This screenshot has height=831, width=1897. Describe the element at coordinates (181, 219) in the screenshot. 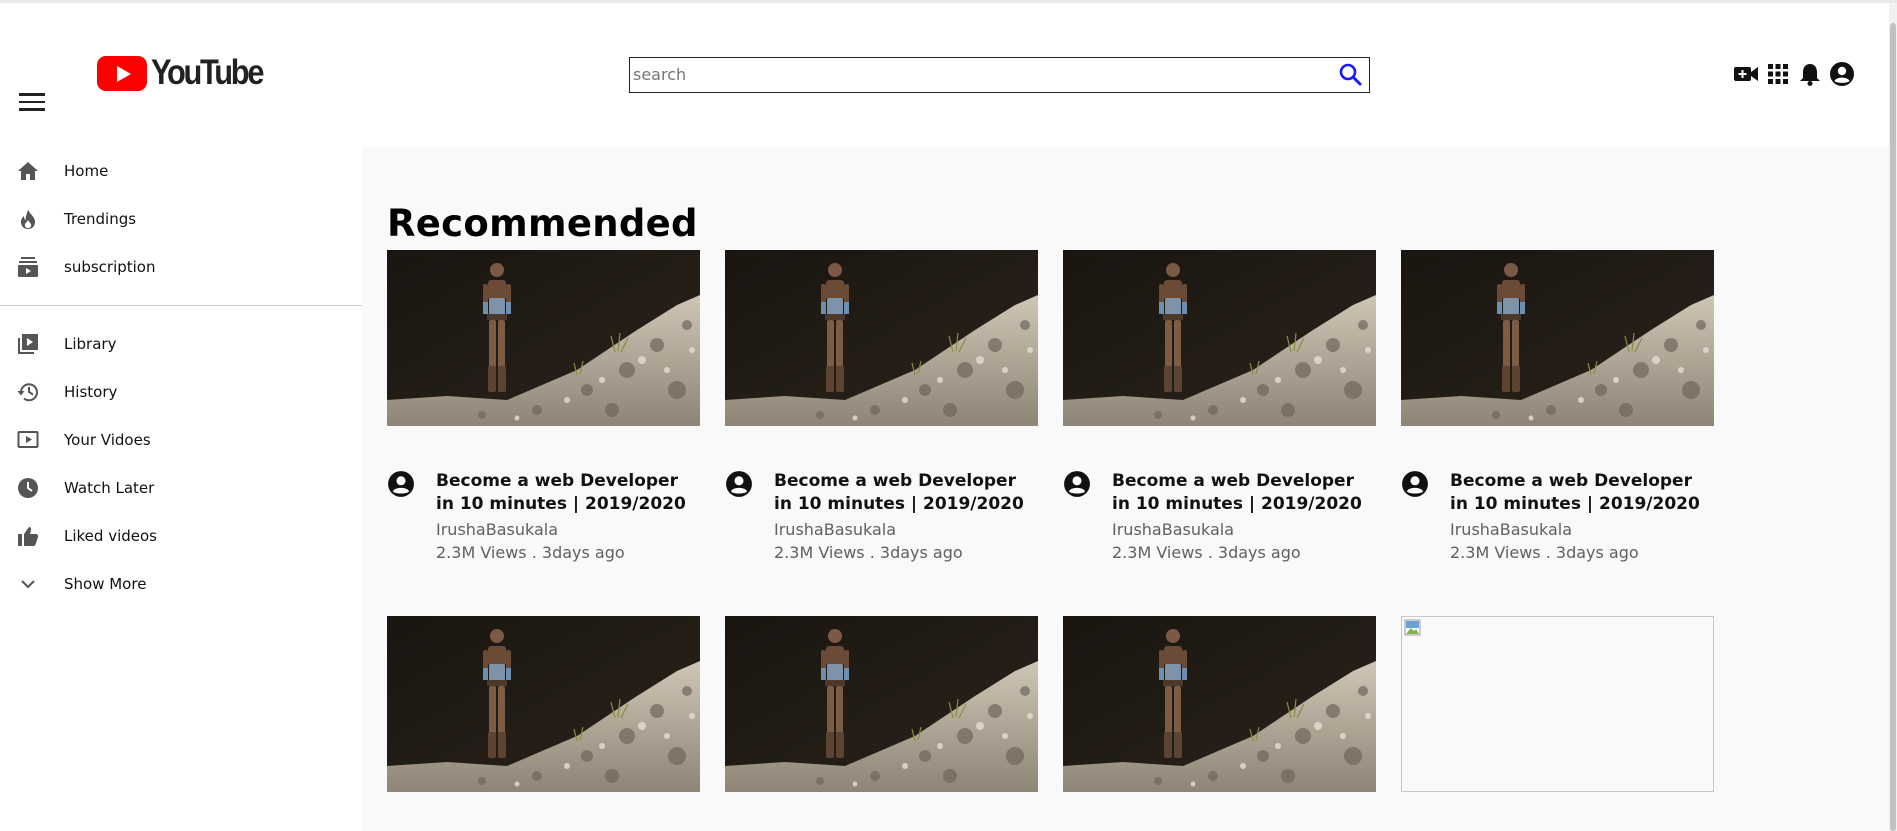

I see `sidebar-item-trendings: Trendings` at that location.